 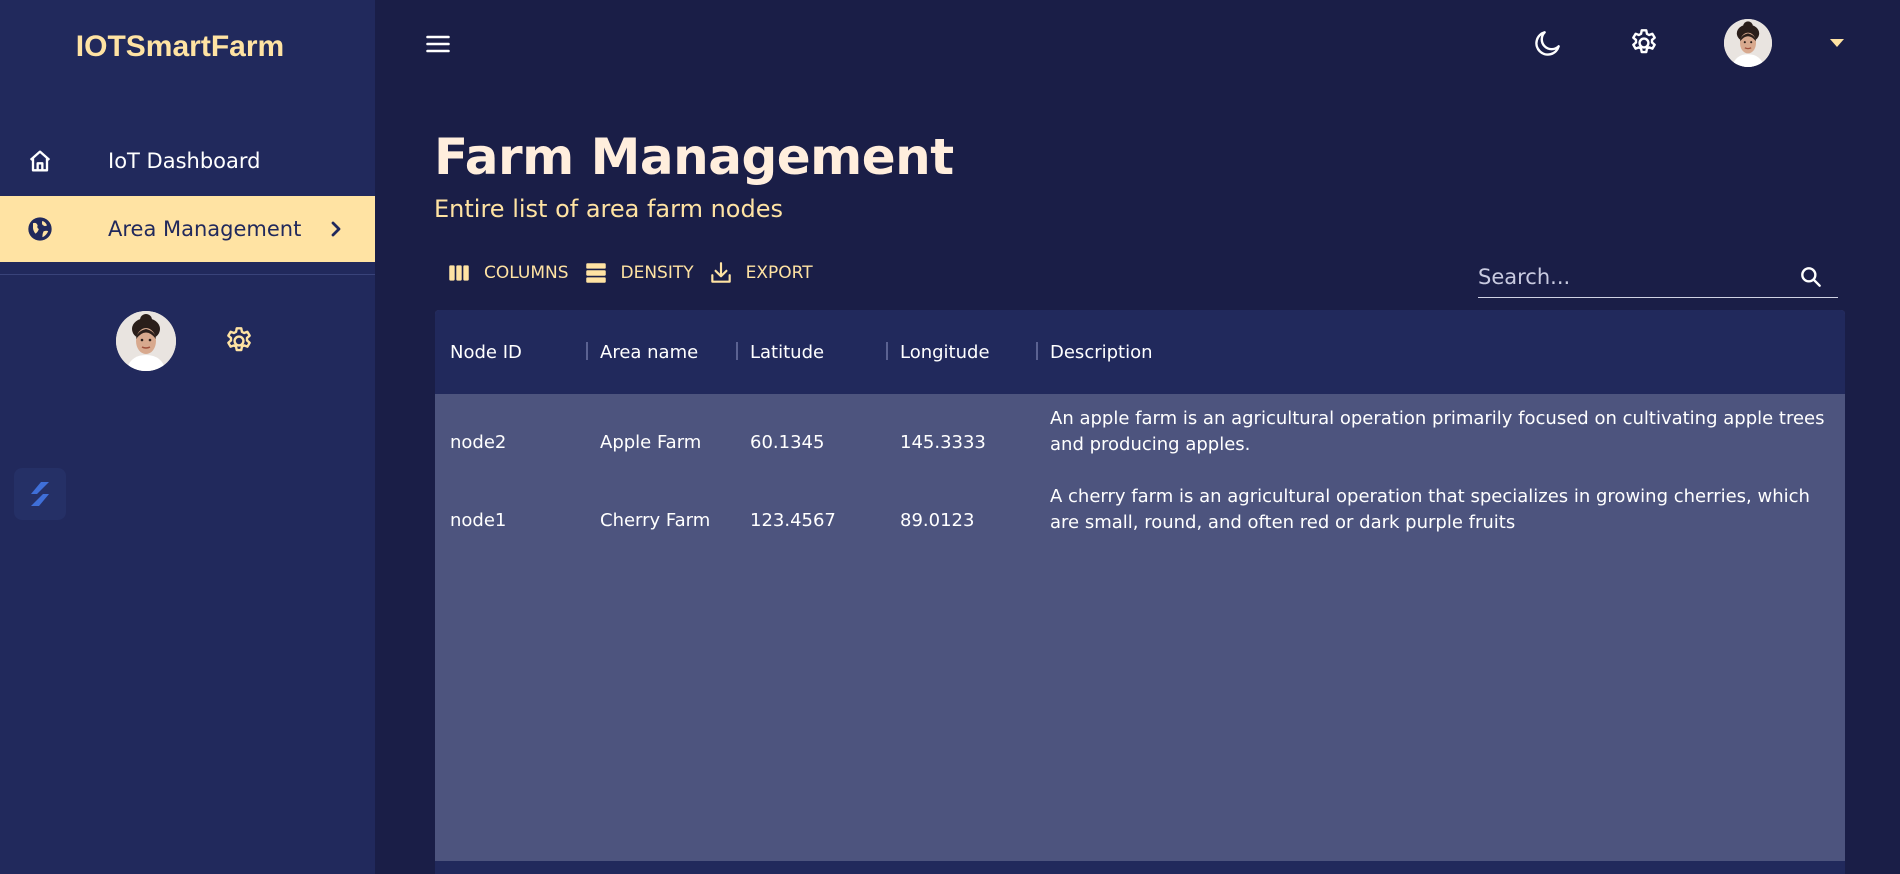 What do you see at coordinates (651, 442) in the screenshot?
I see `cell-area-name: Apple Farm` at bounding box center [651, 442].